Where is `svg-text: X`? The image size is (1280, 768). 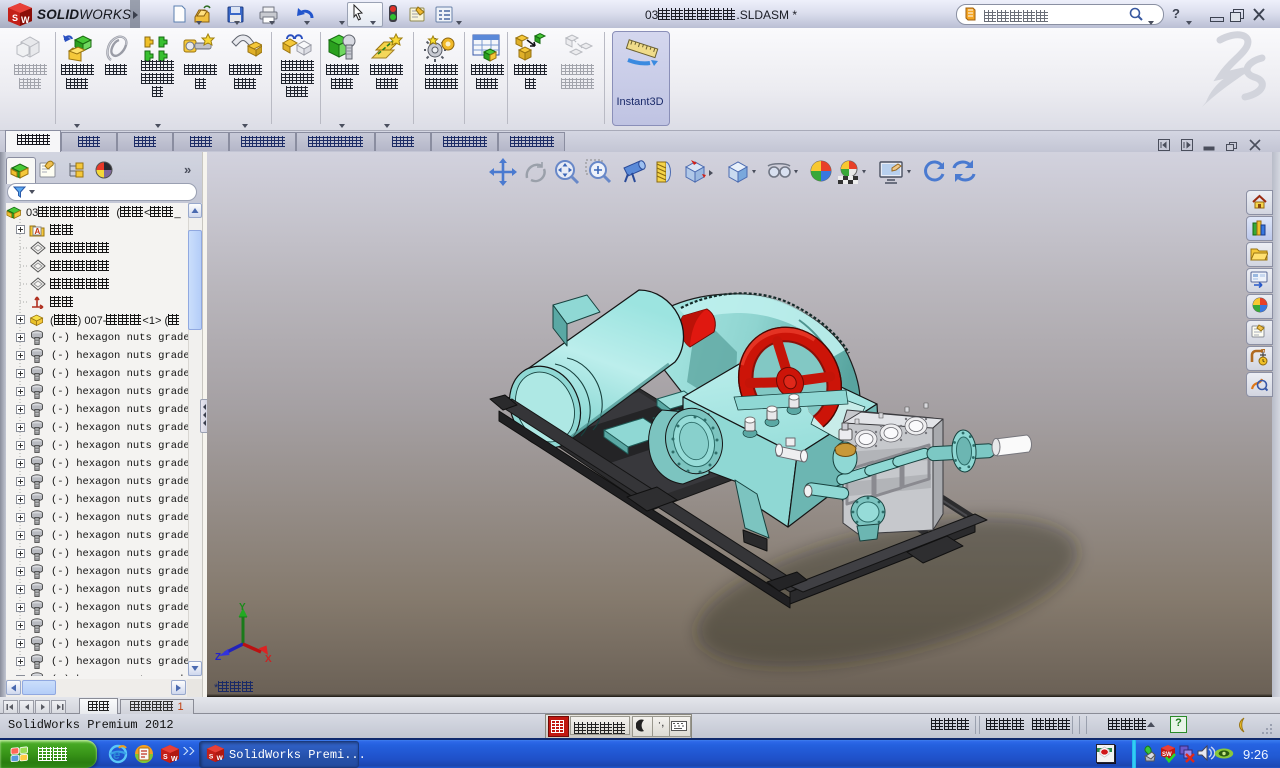 svg-text: X is located at coordinates (268, 658).